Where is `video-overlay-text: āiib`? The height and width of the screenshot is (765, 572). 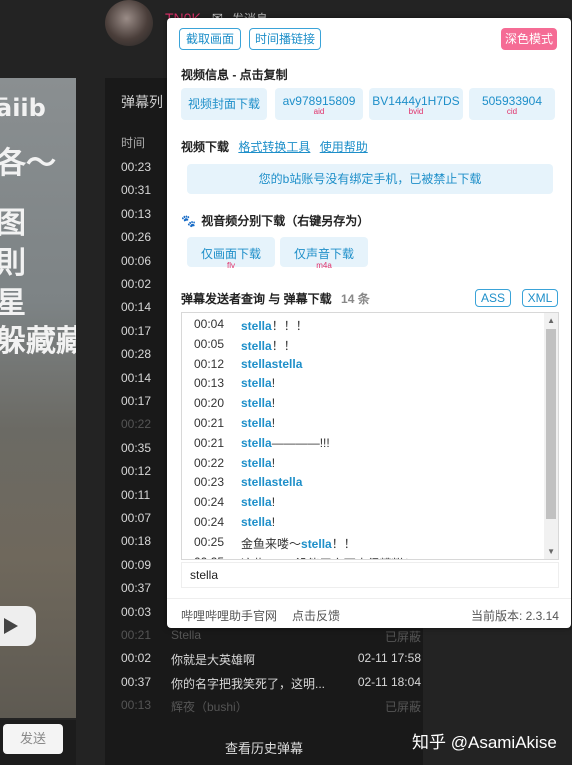
video-overlay-text: āiib is located at coordinates (23, 108).